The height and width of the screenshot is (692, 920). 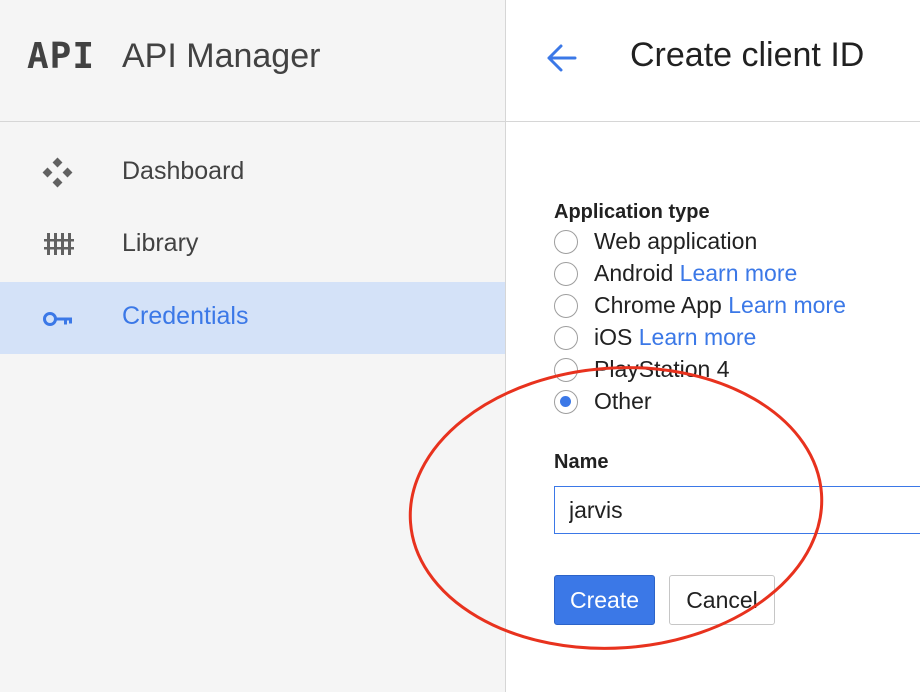 I want to click on api-logo: API, so click(x=61, y=56).